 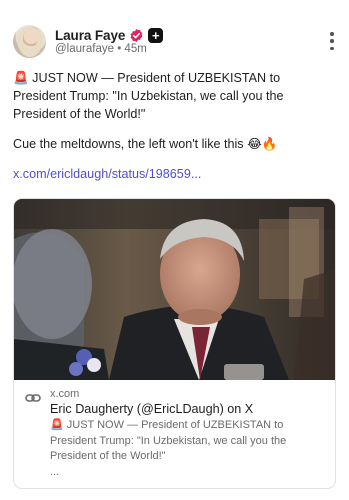 I want to click on post-time: 45m, so click(x=135, y=49).